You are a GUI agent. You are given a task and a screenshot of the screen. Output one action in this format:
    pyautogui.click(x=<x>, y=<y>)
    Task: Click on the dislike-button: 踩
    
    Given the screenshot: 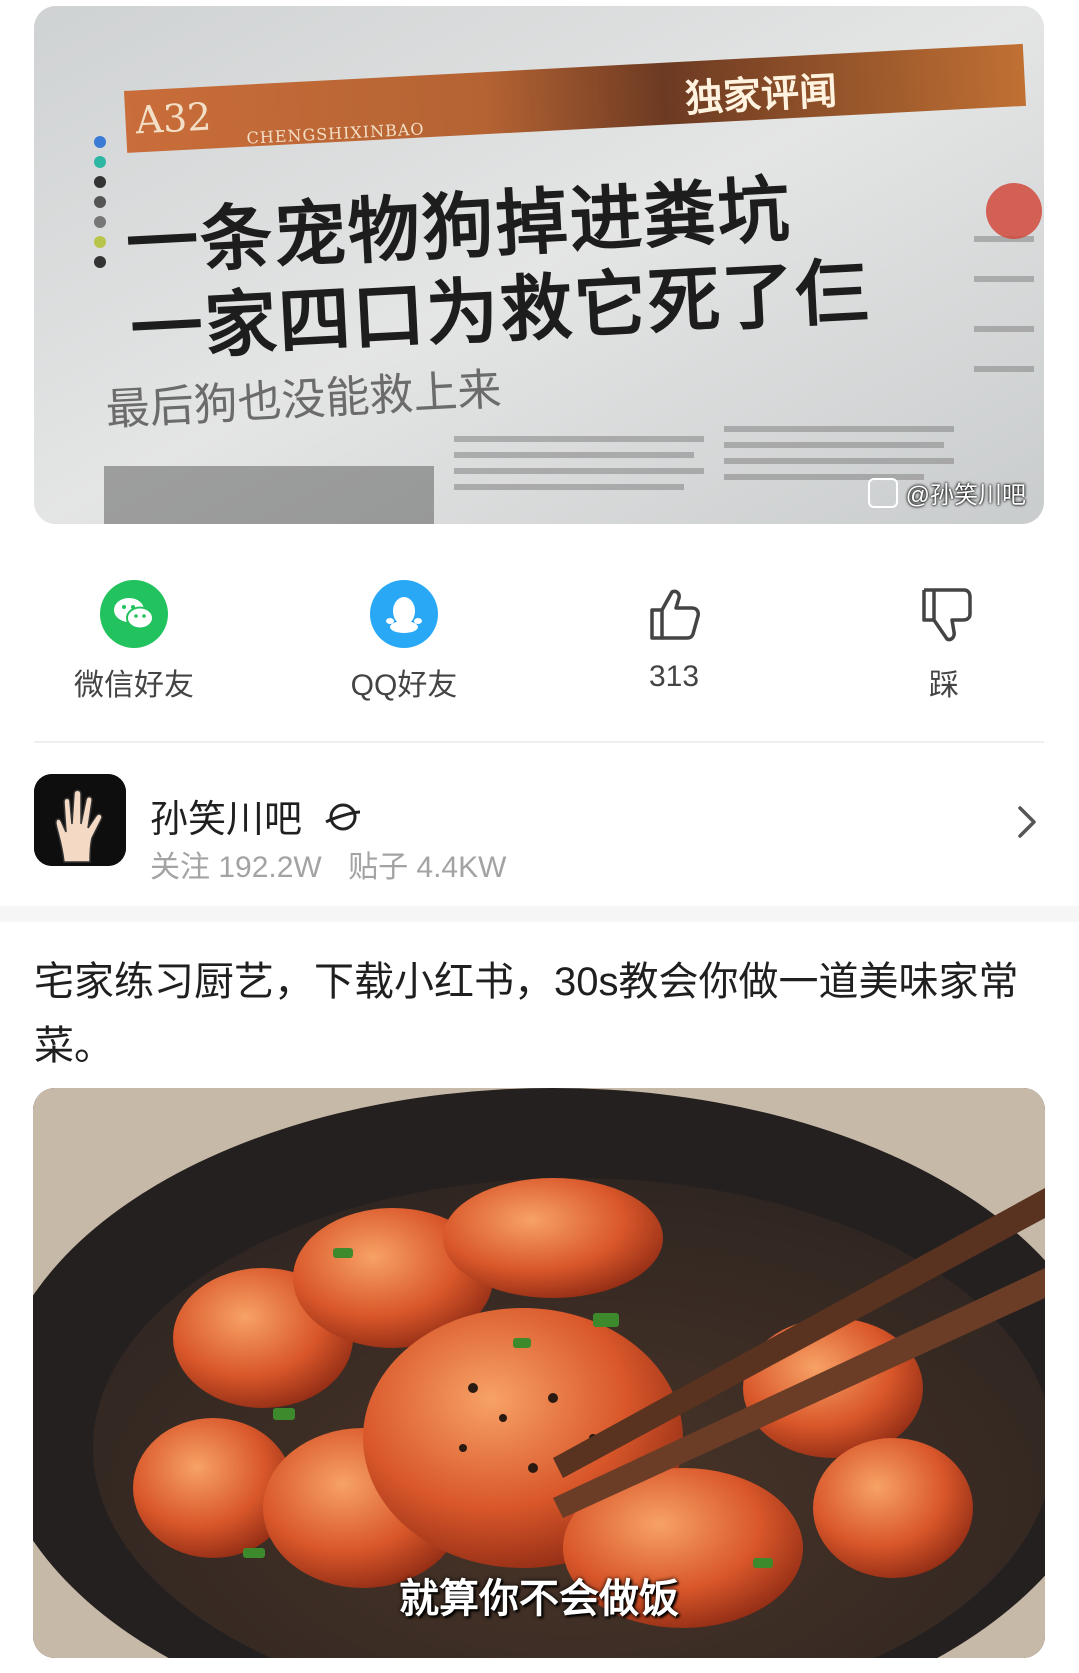 What is the action you would take?
    pyautogui.click(x=944, y=636)
    